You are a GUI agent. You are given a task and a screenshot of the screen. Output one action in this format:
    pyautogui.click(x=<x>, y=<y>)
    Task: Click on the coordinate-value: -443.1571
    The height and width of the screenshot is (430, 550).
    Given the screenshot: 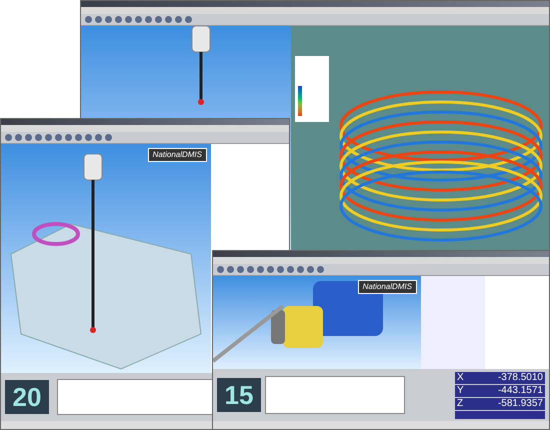 What is the action you would take?
    pyautogui.click(x=520, y=390)
    